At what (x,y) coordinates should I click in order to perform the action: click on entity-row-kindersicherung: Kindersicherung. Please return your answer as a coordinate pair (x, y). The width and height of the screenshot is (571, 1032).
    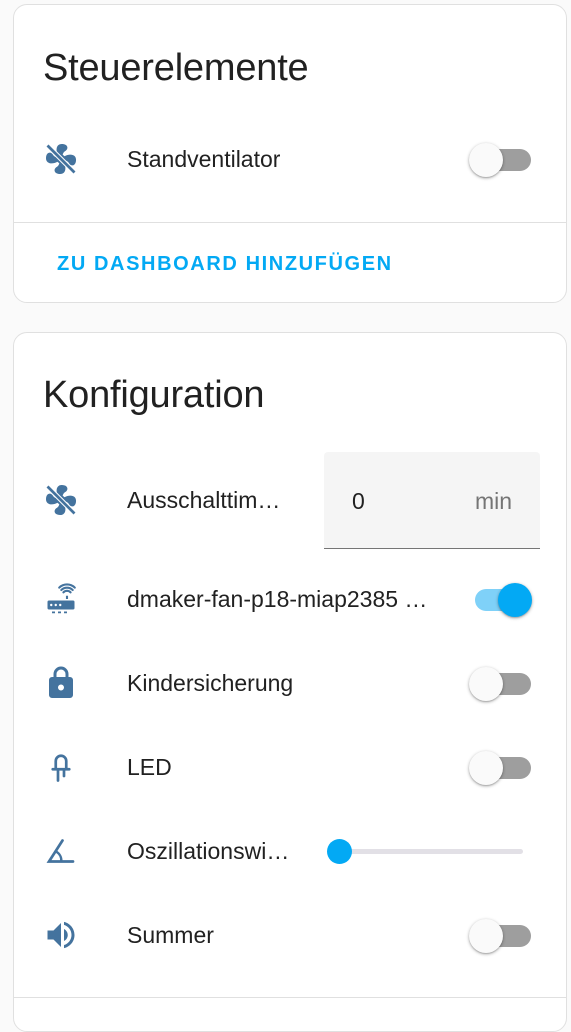
    Looking at the image, I should click on (290, 683).